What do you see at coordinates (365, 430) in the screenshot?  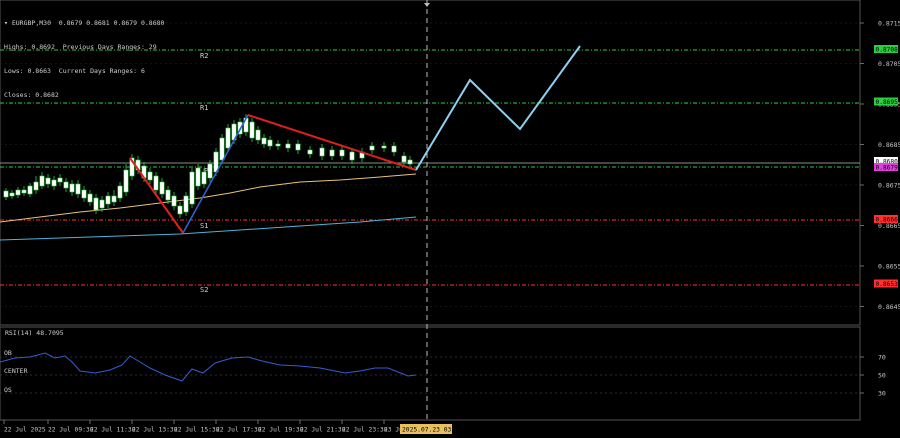 I see `time-tick-label: 22 Jul 23:30` at bounding box center [365, 430].